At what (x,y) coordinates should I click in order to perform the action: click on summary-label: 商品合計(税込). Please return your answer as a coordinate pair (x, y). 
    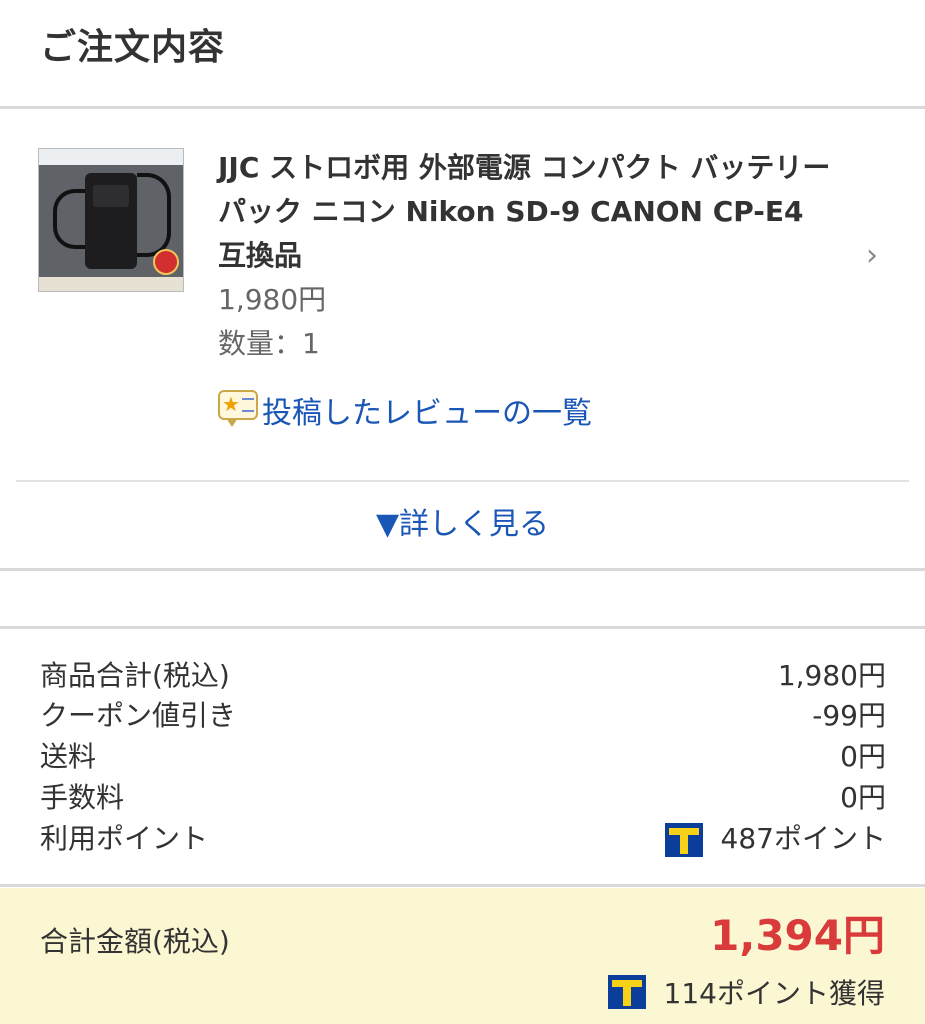
    Looking at the image, I should click on (135, 675).